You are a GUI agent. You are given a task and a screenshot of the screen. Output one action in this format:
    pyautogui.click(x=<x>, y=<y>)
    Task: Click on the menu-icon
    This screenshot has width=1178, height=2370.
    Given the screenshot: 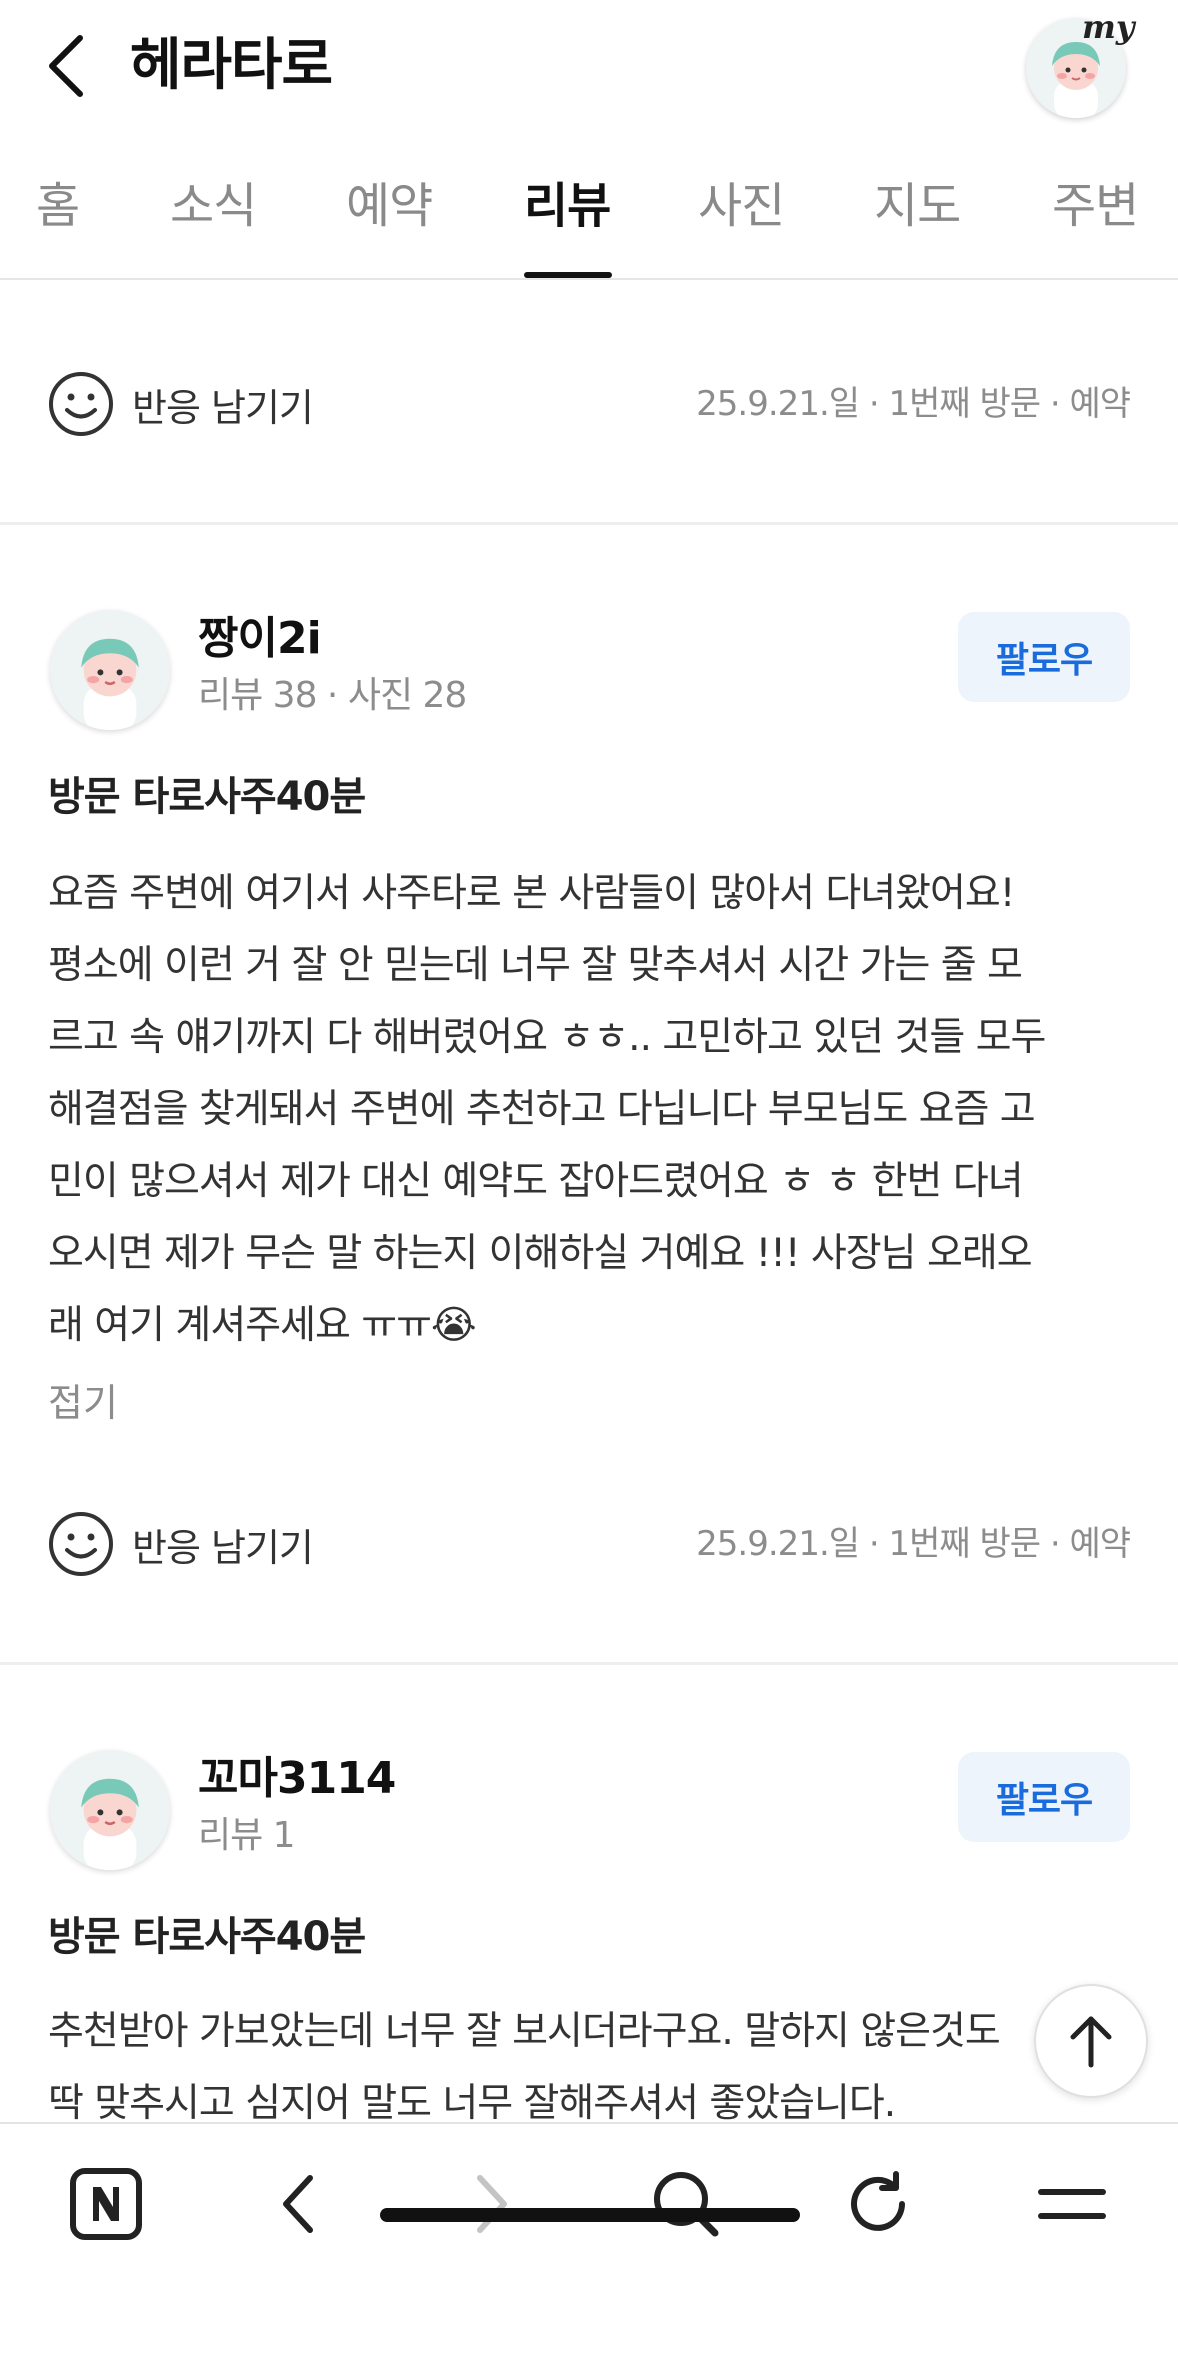 What is the action you would take?
    pyautogui.click(x=1072, y=2204)
    